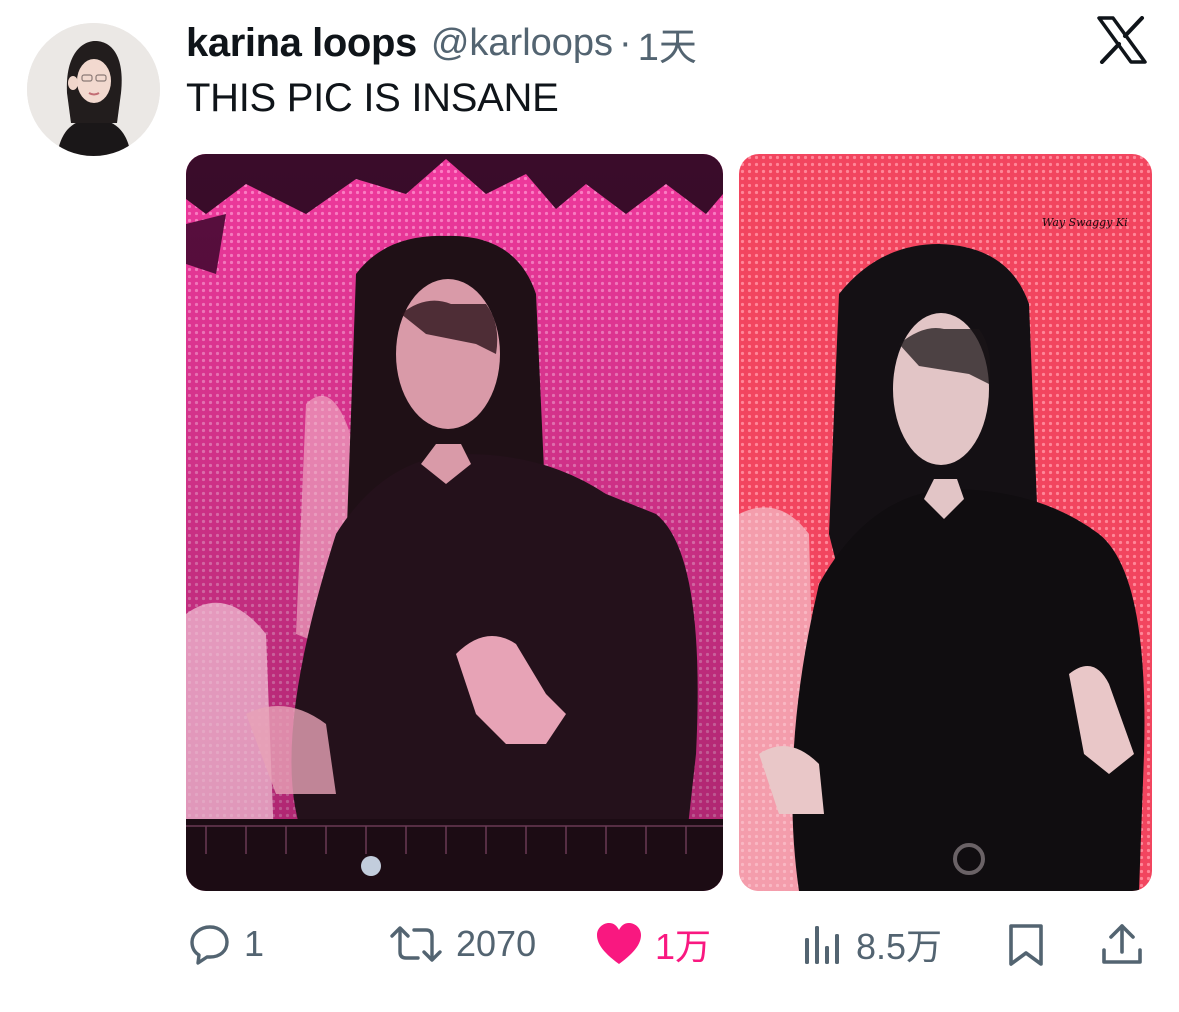  I want to click on avatar, so click(93, 89).